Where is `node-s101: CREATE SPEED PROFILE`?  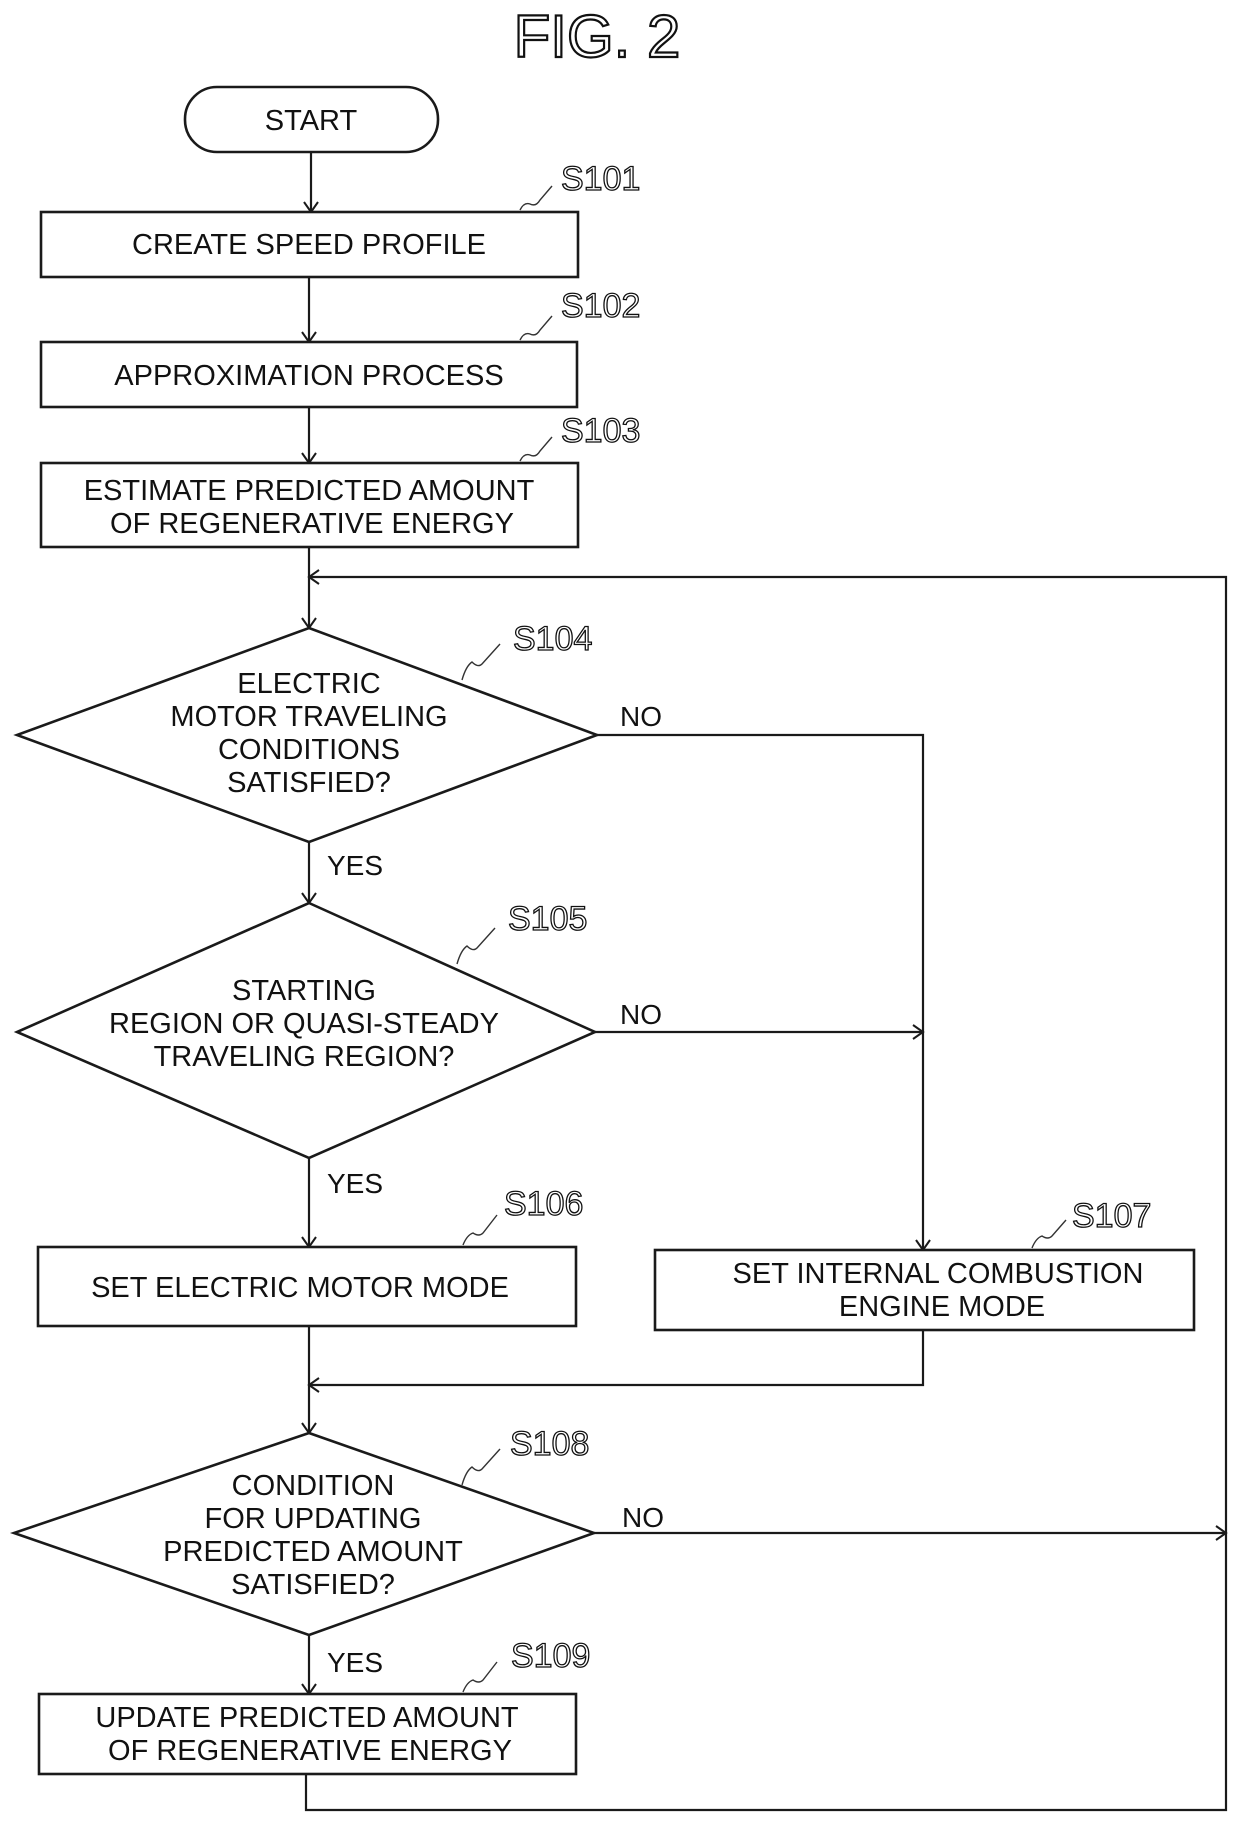
node-s101: CREATE SPEED PROFILE is located at coordinates (309, 244).